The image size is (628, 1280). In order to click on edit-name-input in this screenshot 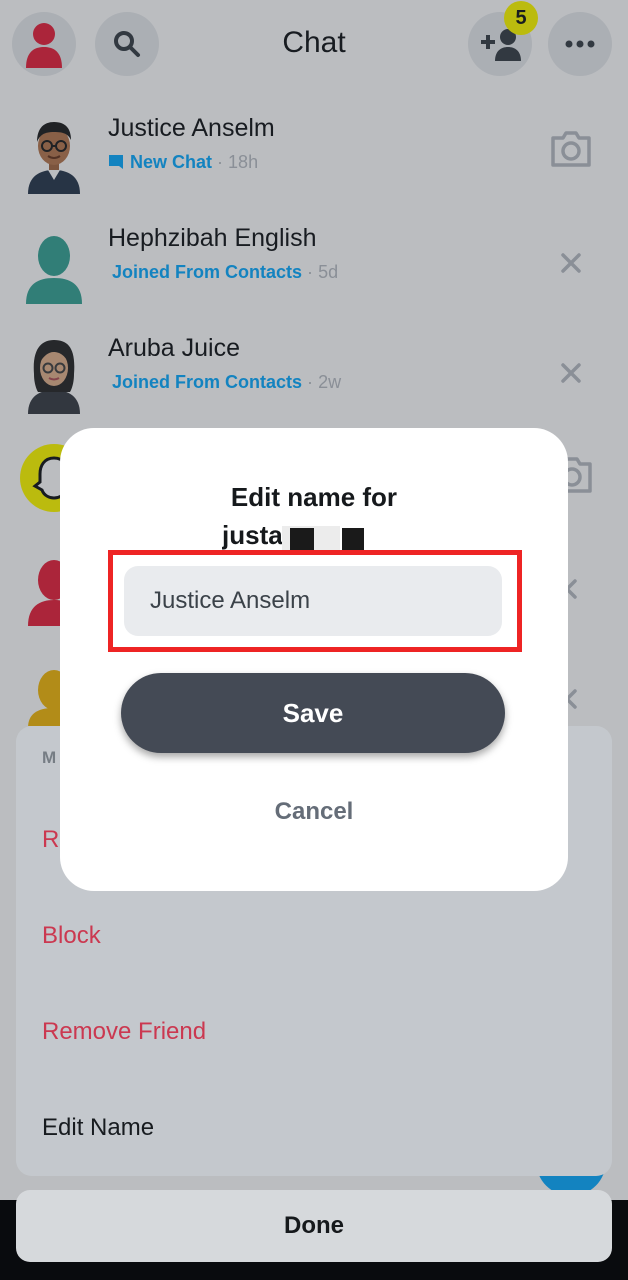, I will do `click(313, 601)`.